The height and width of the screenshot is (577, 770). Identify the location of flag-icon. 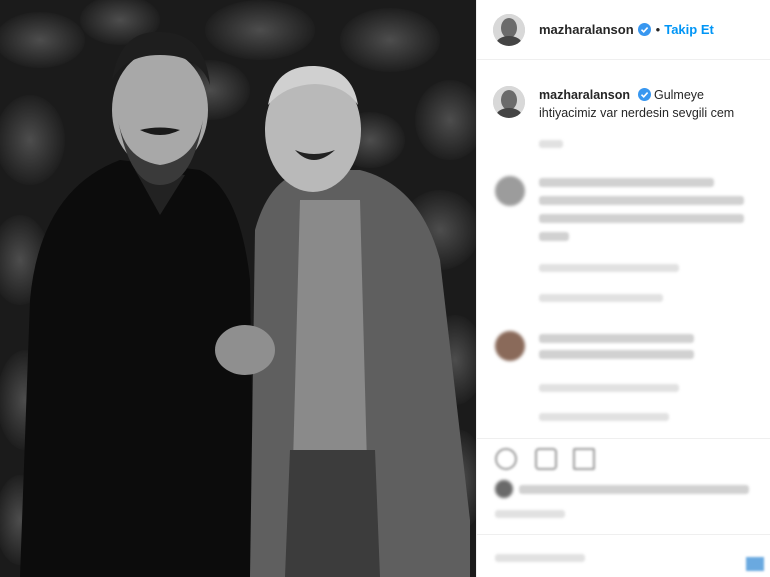
(755, 564).